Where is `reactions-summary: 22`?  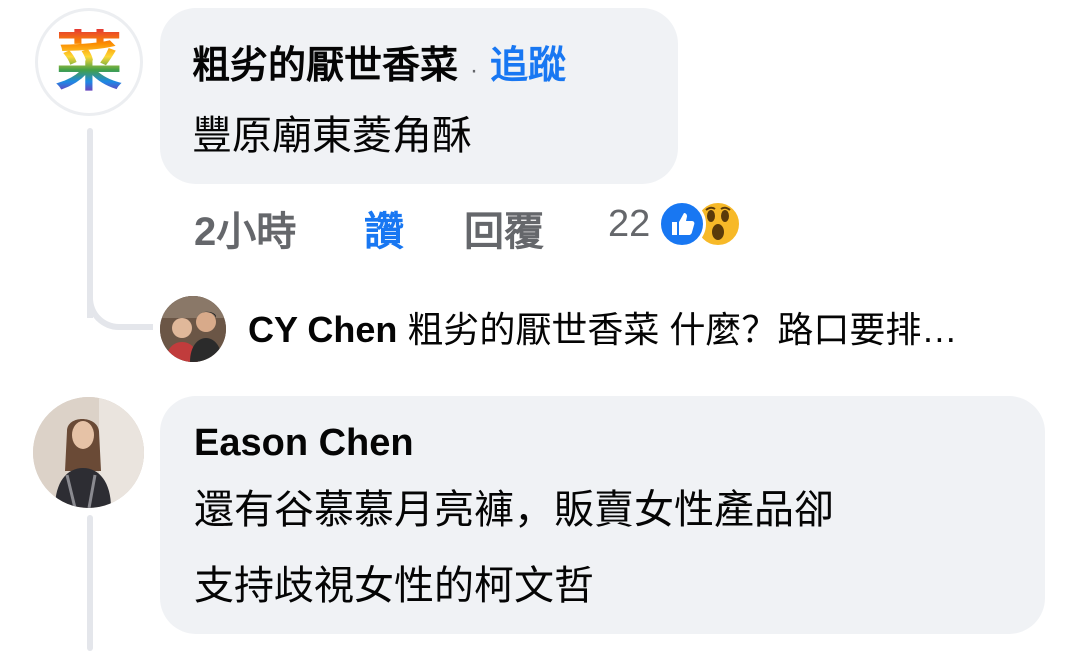
reactions-summary: 22 is located at coordinates (675, 224).